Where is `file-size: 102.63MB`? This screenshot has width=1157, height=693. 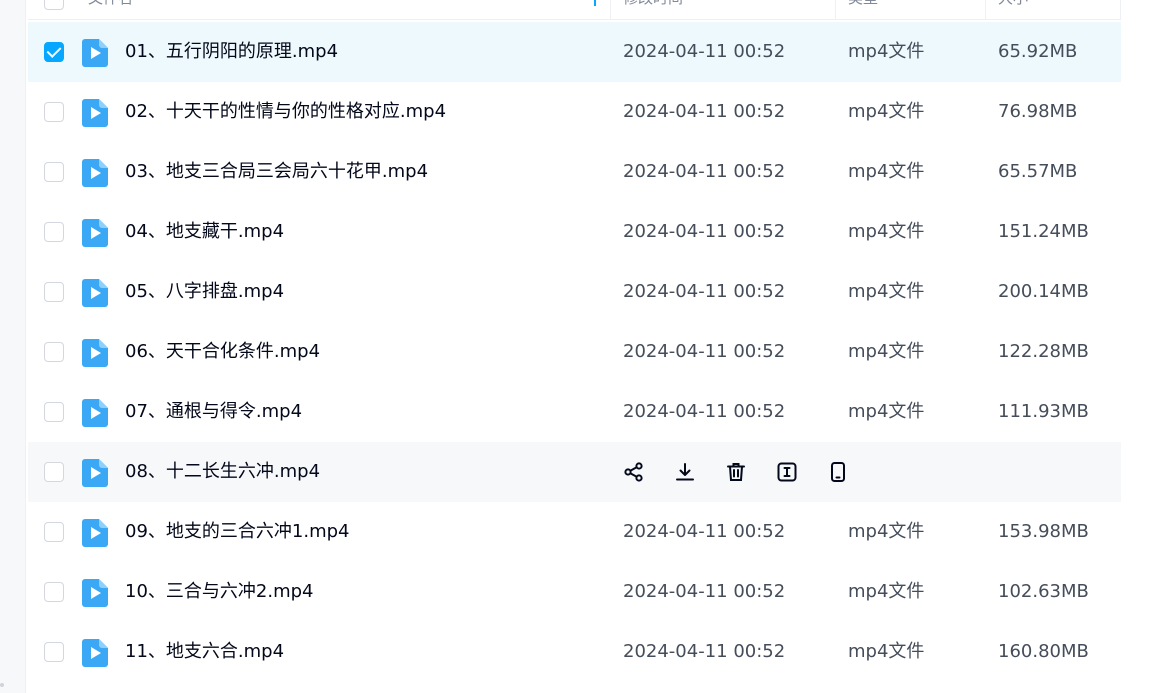 file-size: 102.63MB is located at coordinates (1043, 591).